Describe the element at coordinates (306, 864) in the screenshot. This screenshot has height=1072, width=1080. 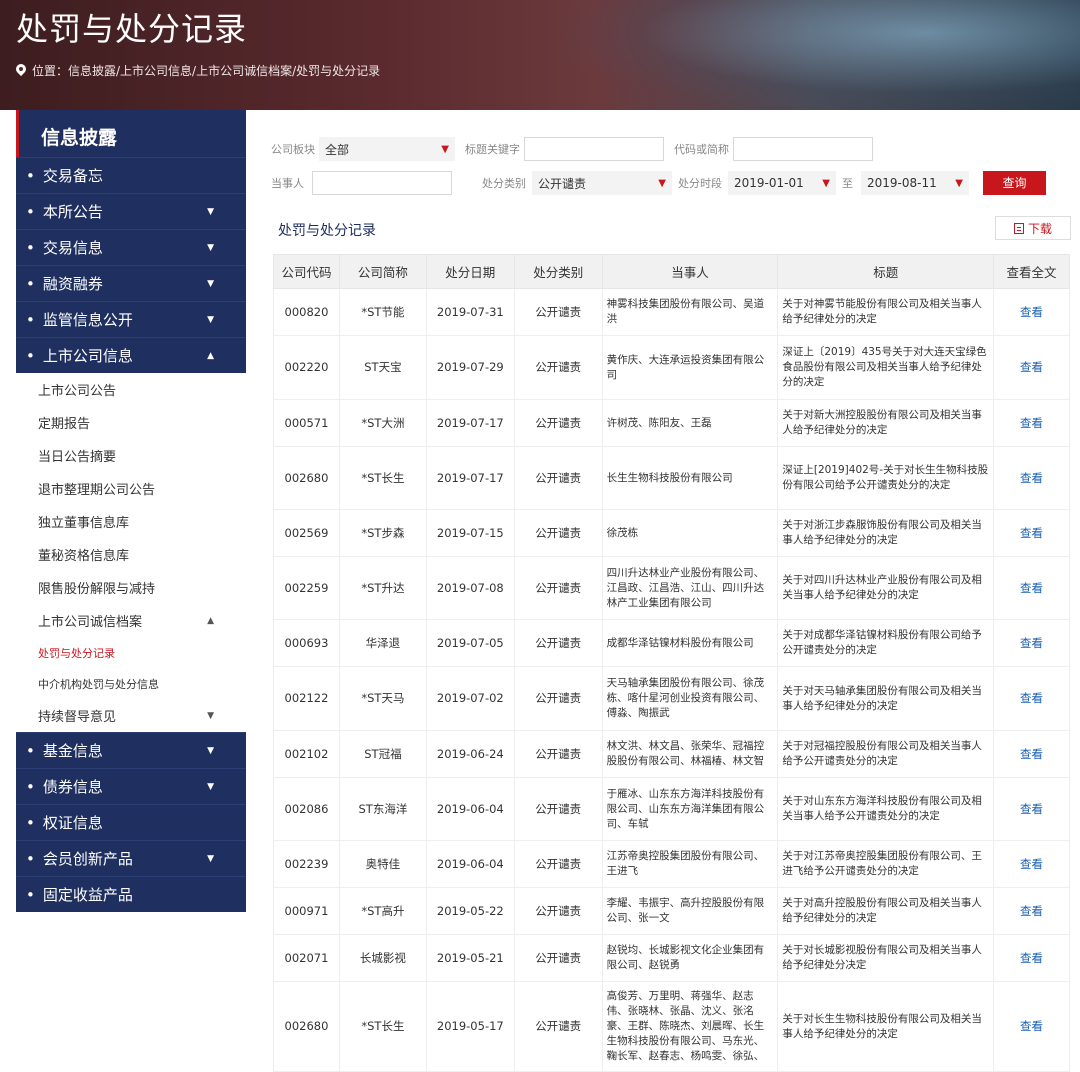
I see `cell-company-code: 002239` at that location.